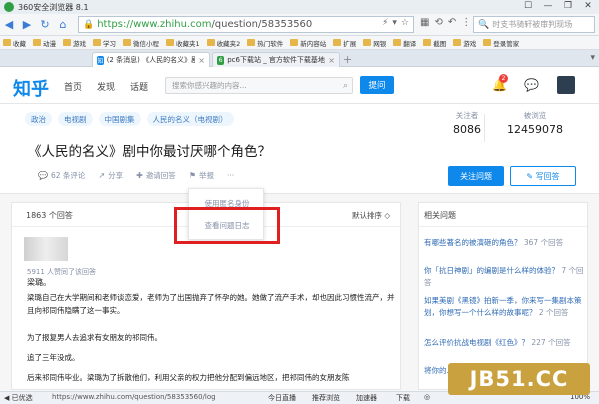  What do you see at coordinates (282, 398) in the screenshot?
I see `status-live: 今日直播` at bounding box center [282, 398].